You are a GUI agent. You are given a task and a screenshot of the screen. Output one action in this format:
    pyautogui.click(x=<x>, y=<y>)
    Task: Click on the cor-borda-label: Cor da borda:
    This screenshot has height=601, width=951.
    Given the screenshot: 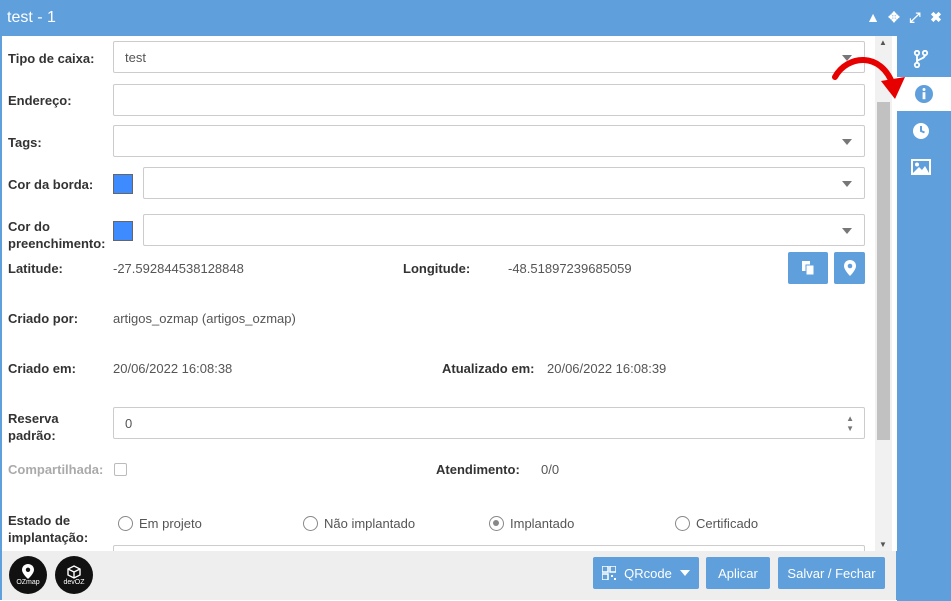 What is the action you would take?
    pyautogui.click(x=51, y=184)
    